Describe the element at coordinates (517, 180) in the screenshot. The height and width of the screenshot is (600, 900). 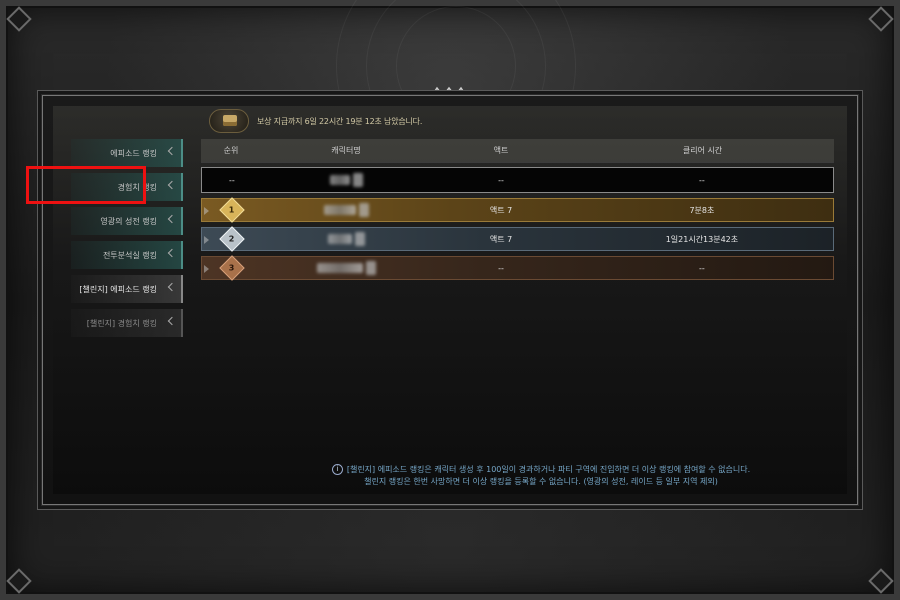
I see `my-rank-row: -- -- --` at that location.